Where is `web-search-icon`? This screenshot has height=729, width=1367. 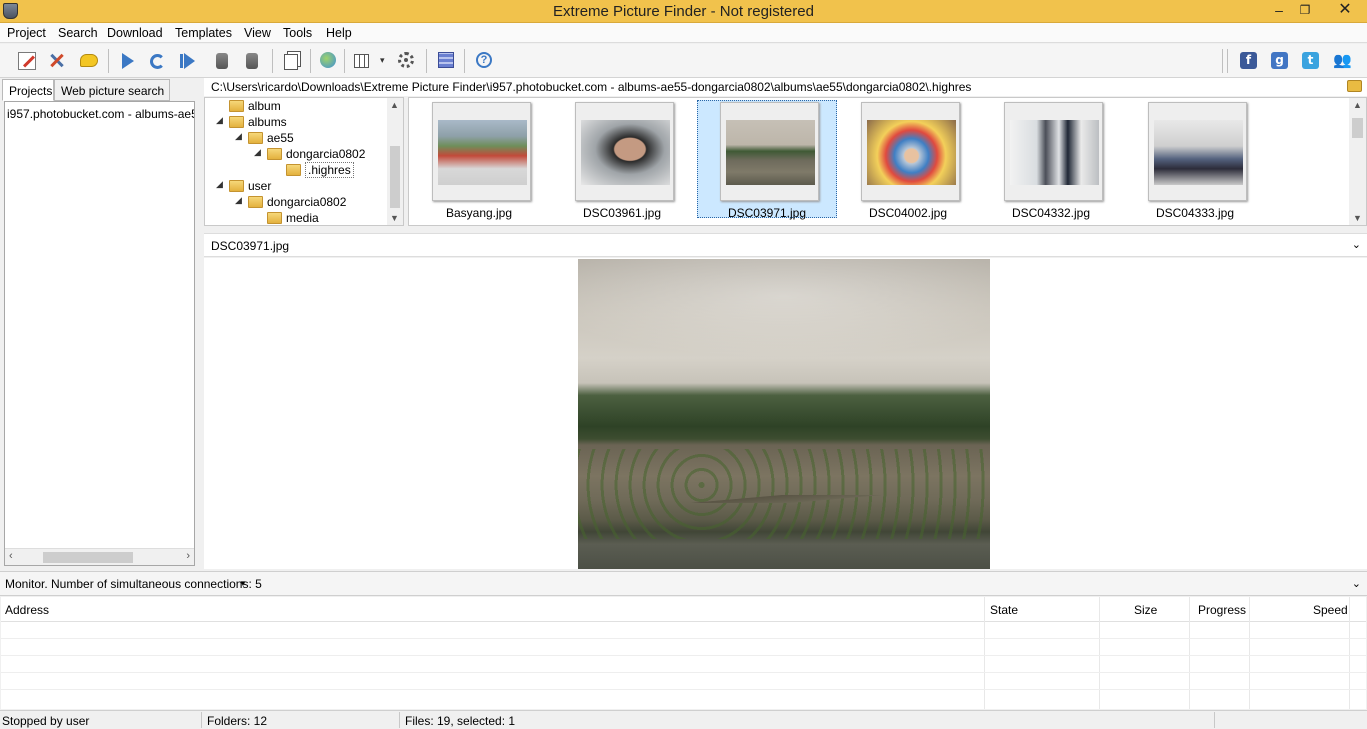 web-search-icon is located at coordinates (328, 60).